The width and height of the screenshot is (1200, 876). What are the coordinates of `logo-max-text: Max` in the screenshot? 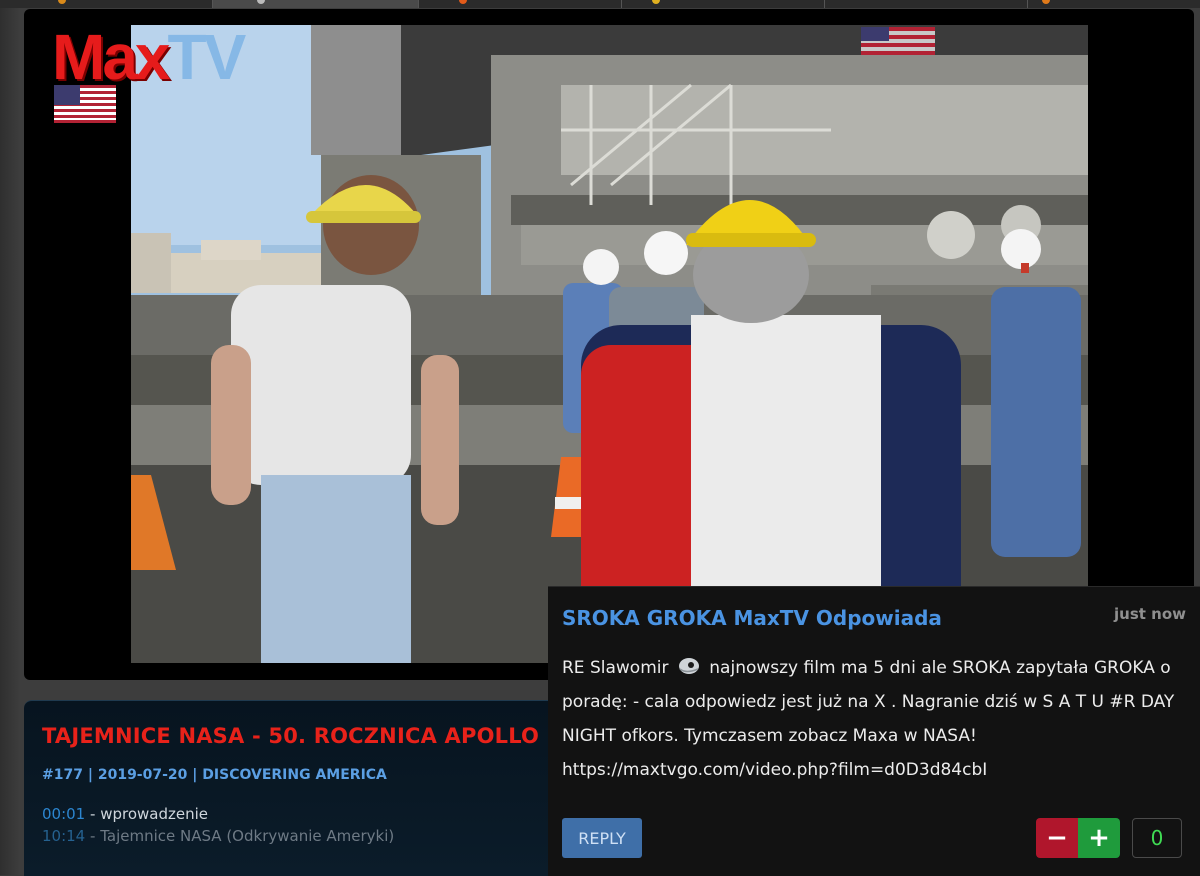 It's located at (111, 57).